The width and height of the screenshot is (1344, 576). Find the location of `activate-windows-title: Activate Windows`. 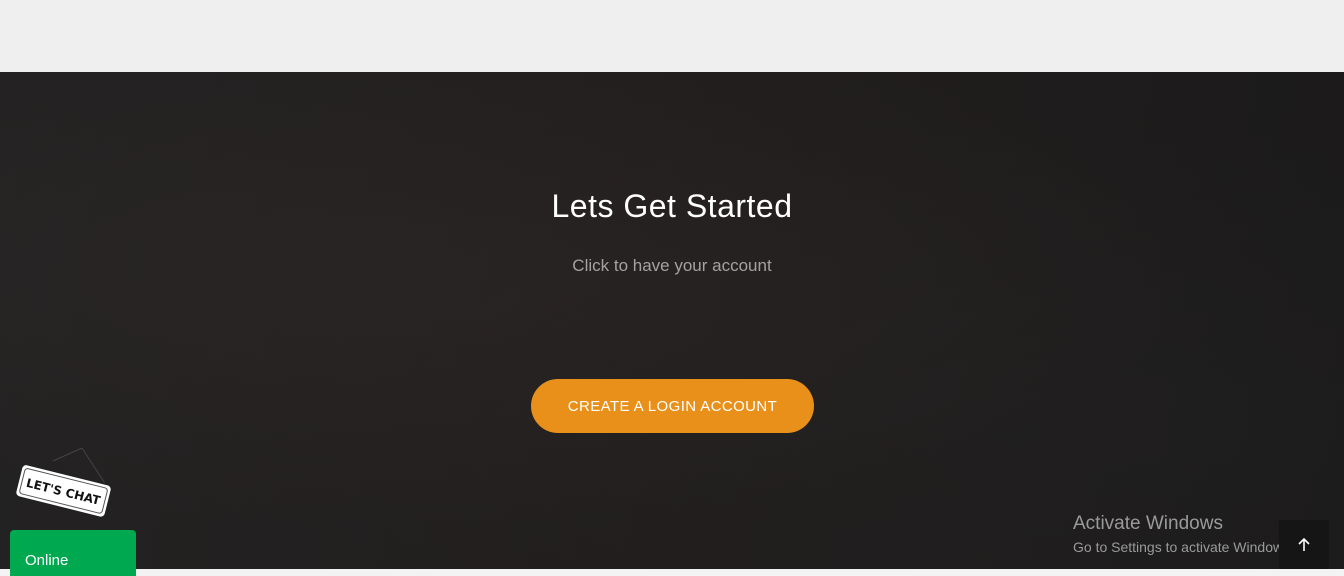

activate-windows-title: Activate Windows is located at coordinates (1148, 523).